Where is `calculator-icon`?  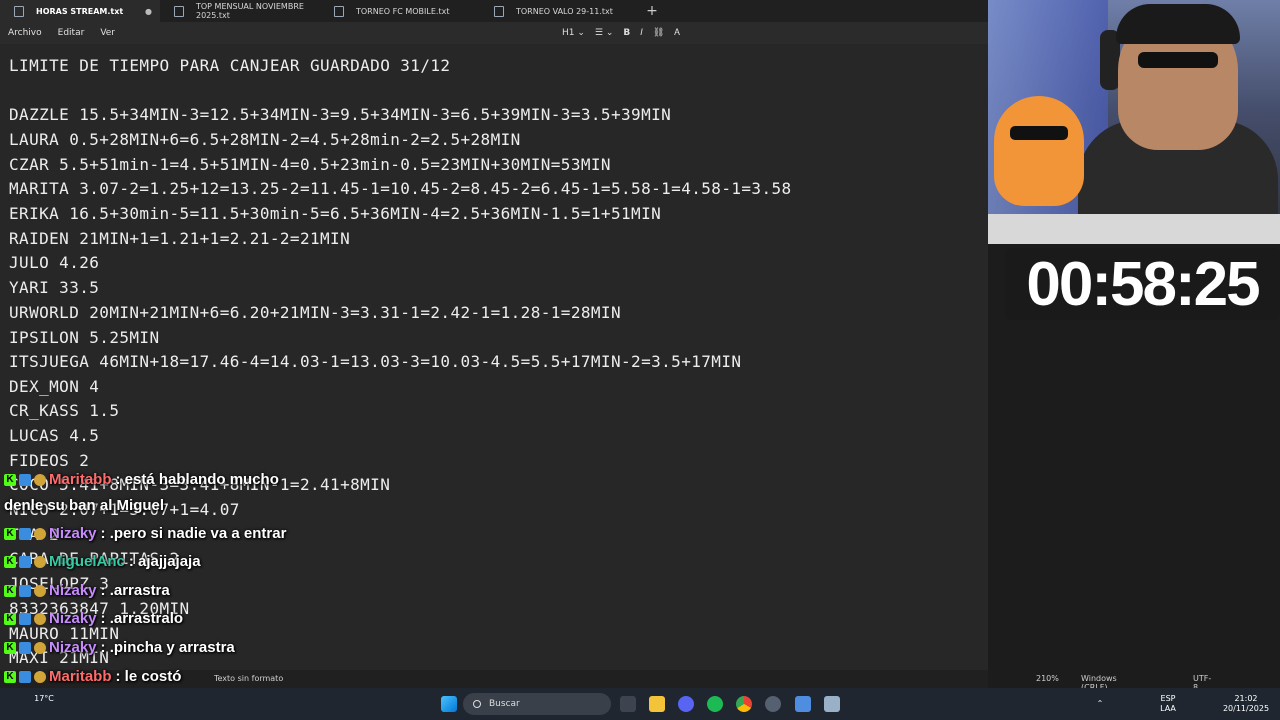
calculator-icon is located at coordinates (832, 704).